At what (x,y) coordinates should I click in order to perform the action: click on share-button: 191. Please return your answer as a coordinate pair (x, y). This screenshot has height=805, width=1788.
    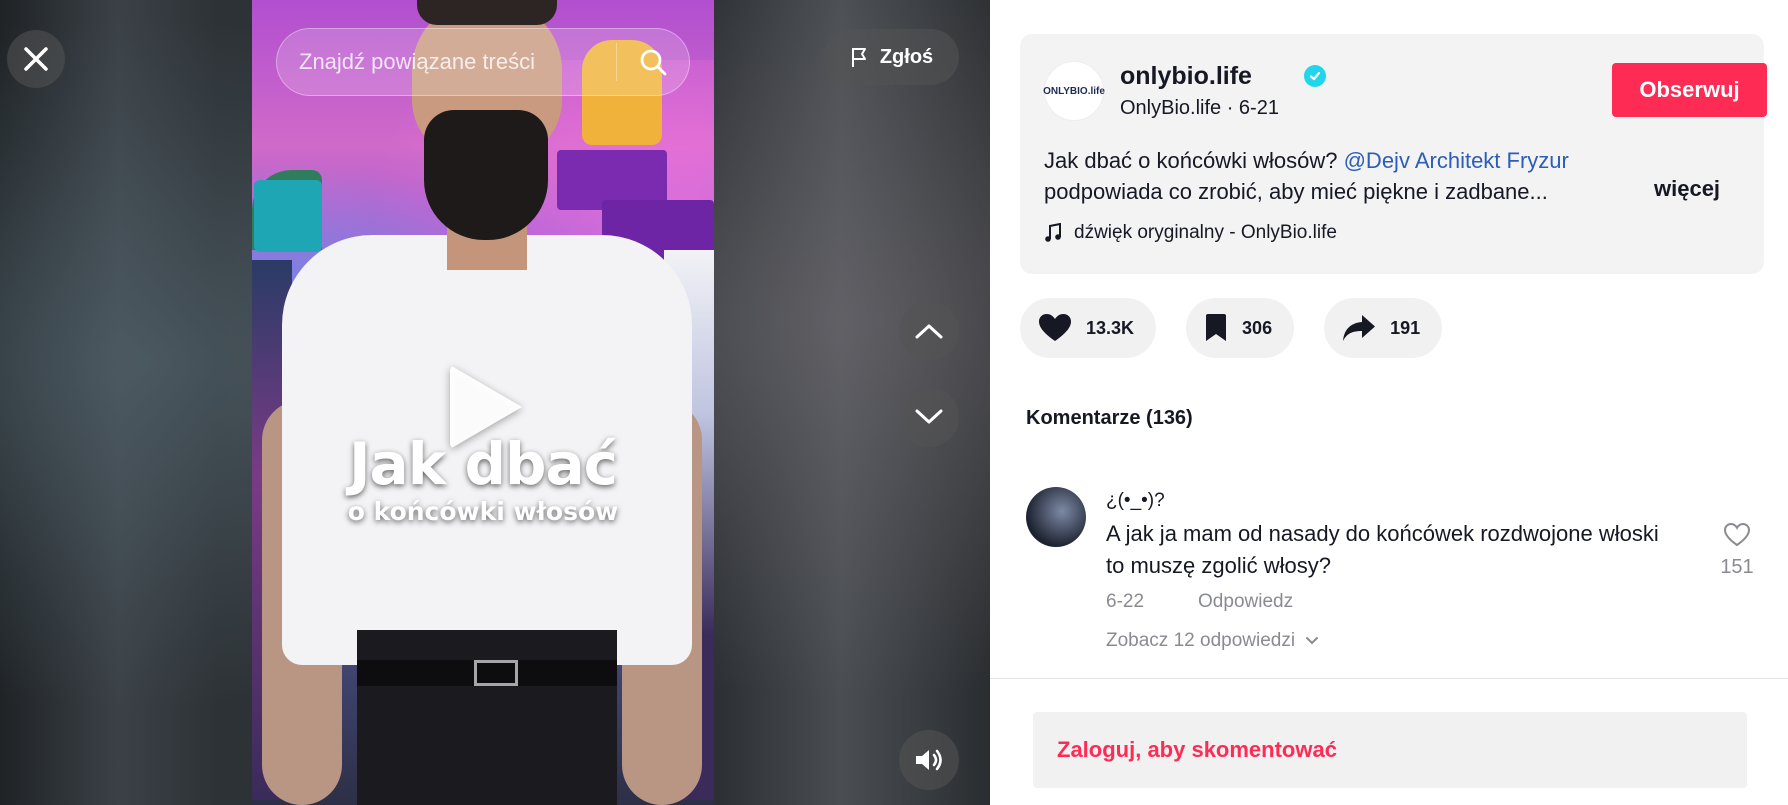
    Looking at the image, I should click on (1383, 328).